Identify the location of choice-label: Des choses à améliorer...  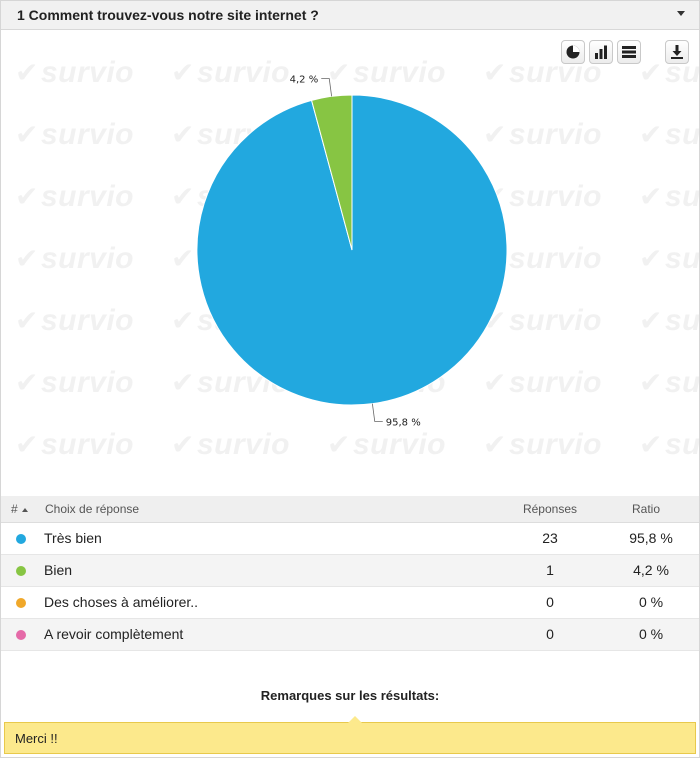
(121, 602).